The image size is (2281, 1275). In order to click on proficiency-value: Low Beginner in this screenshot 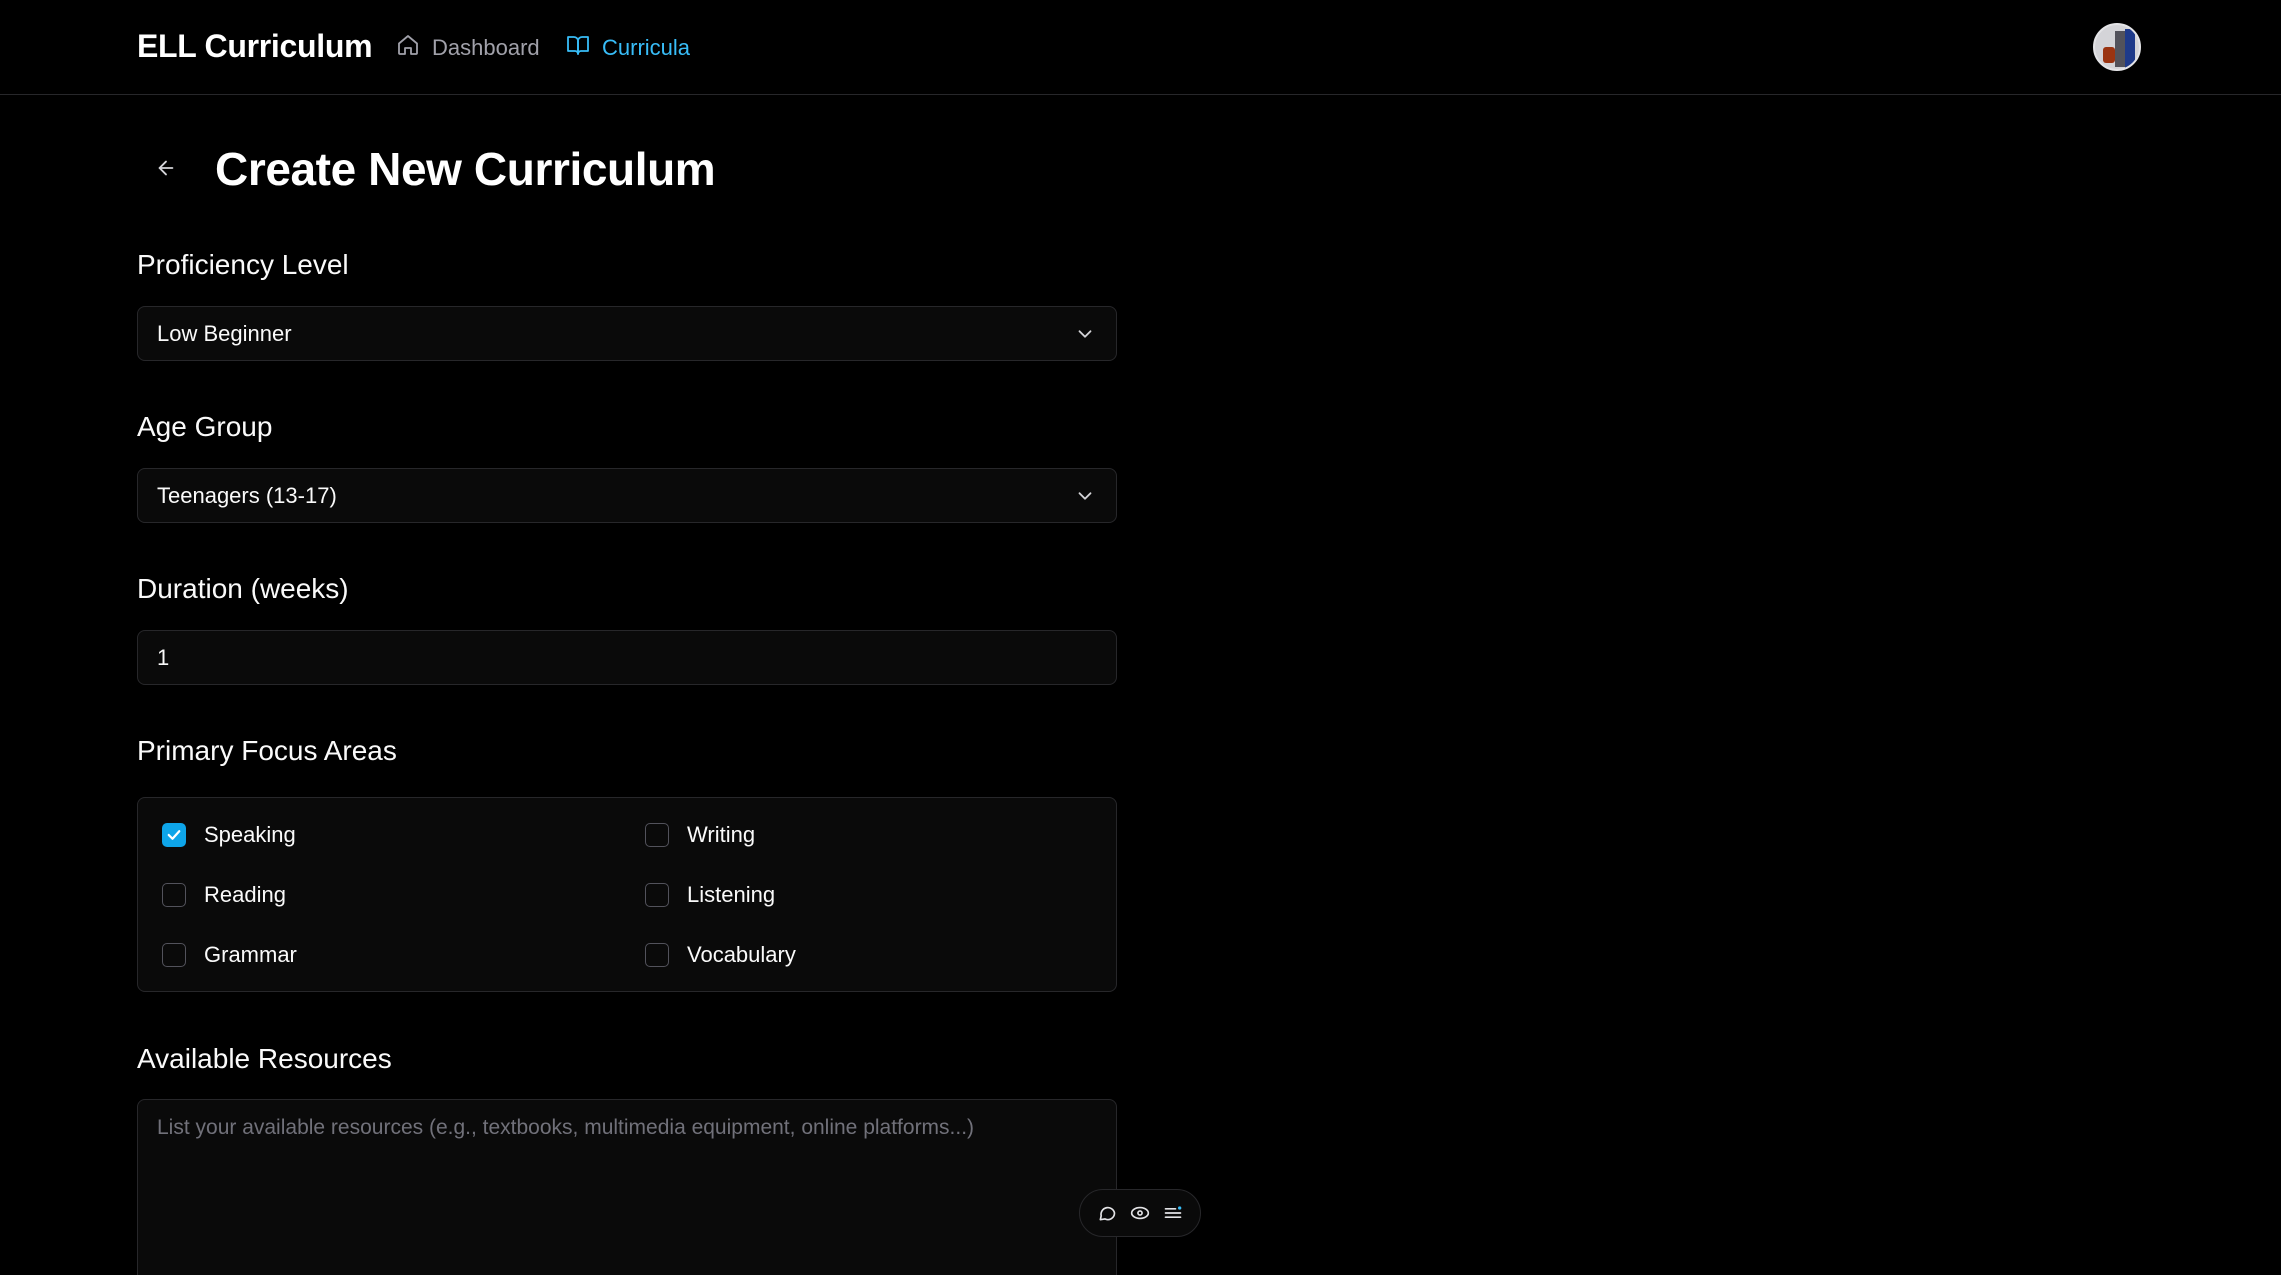, I will do `click(224, 333)`.